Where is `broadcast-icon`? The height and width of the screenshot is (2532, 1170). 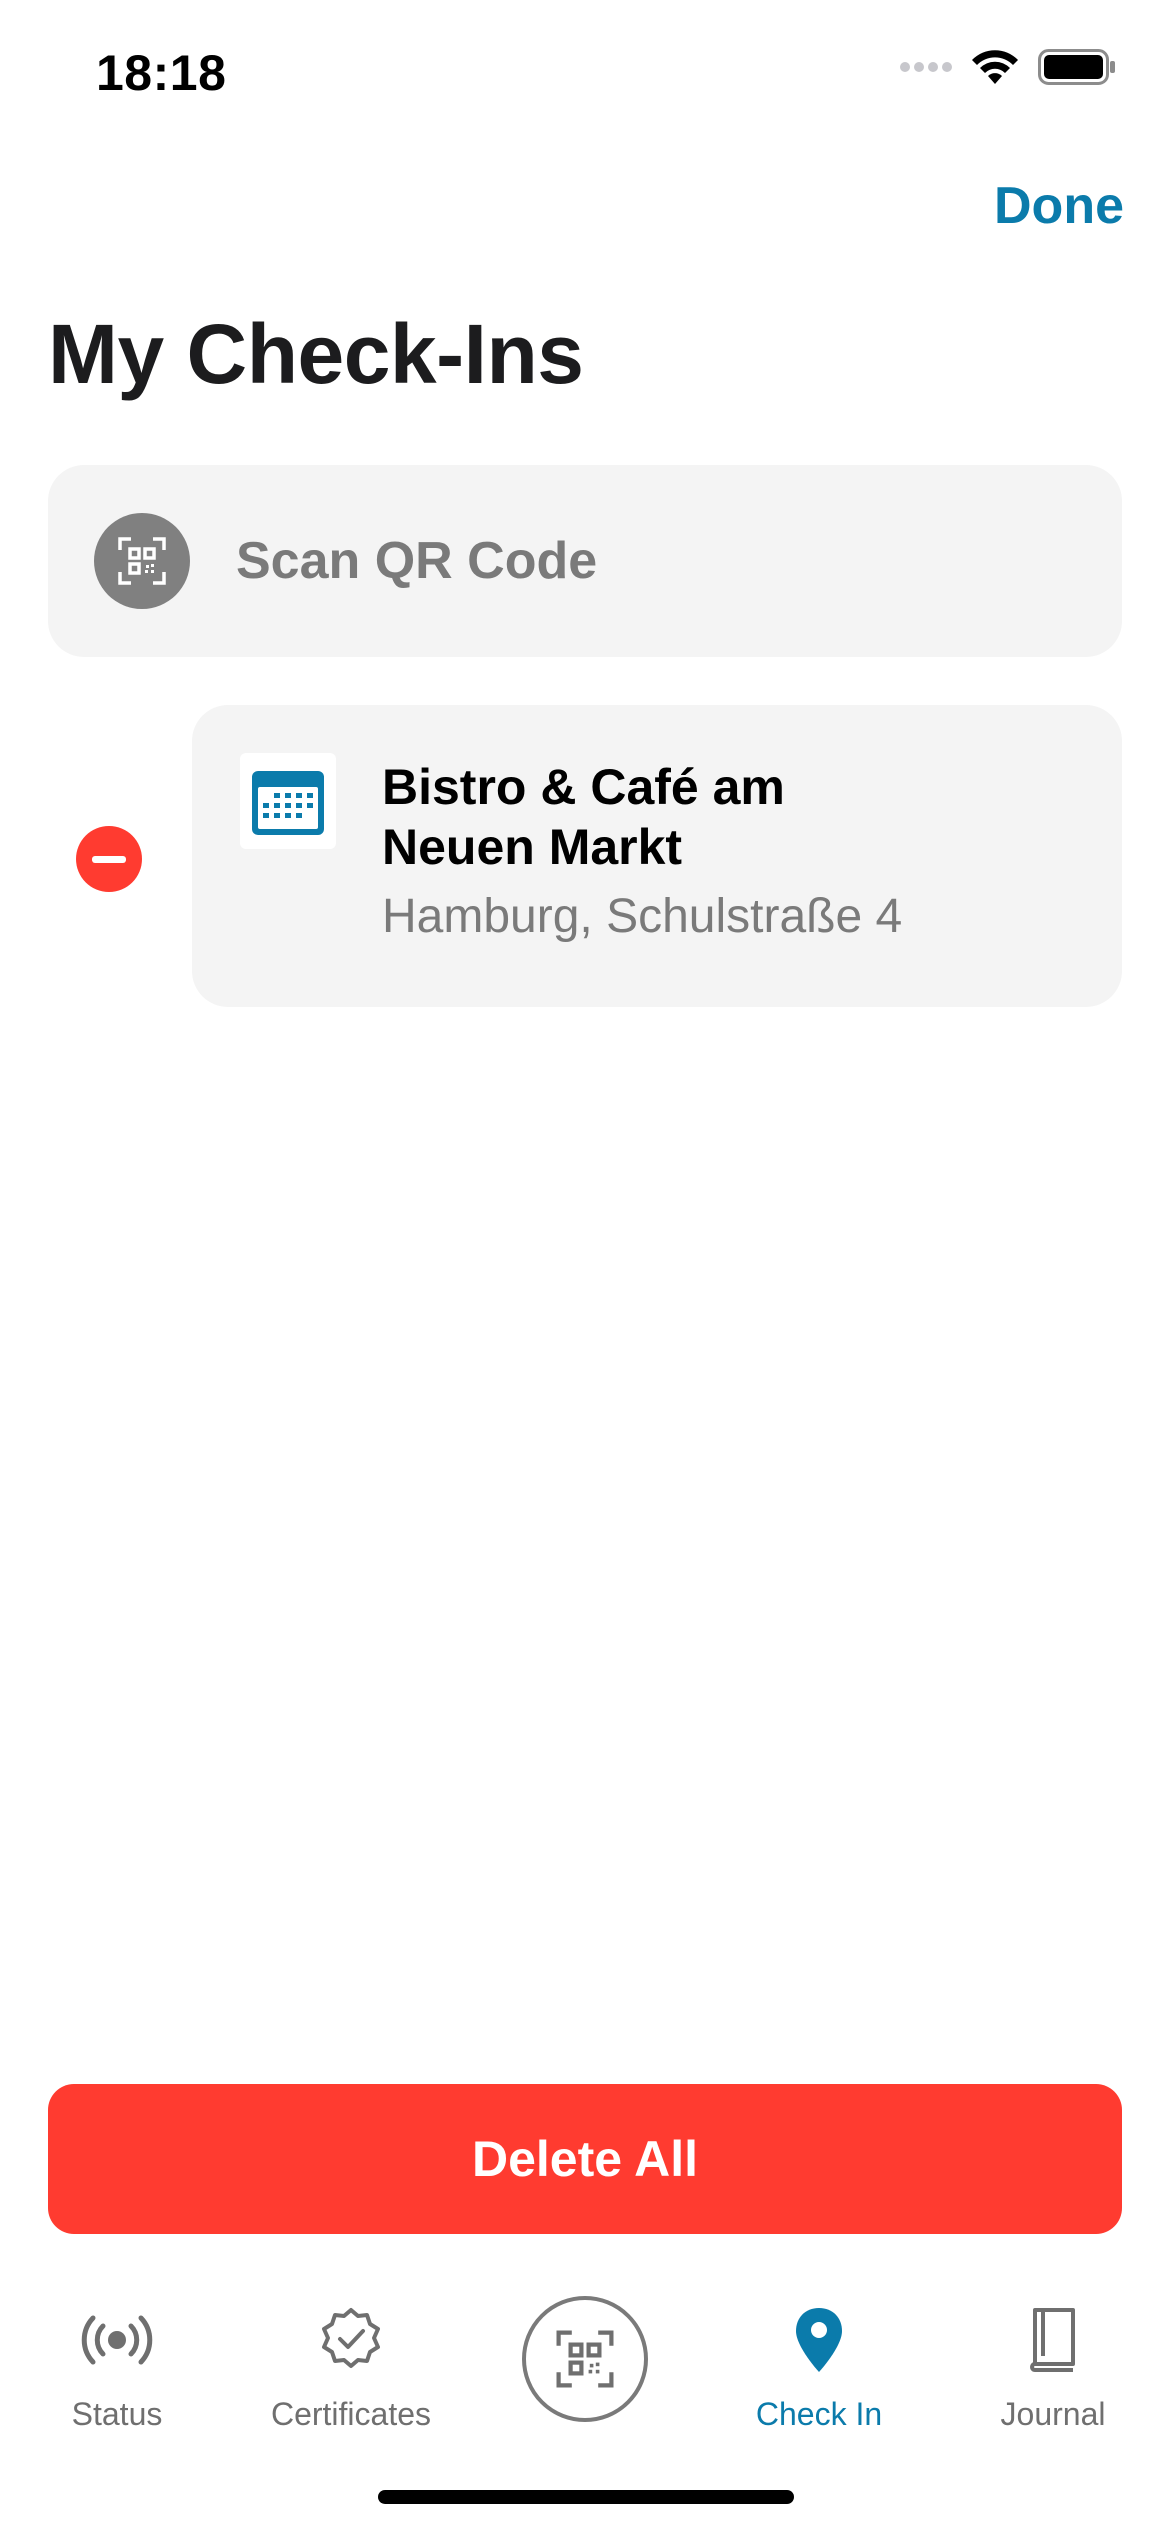 broadcast-icon is located at coordinates (117, 2340).